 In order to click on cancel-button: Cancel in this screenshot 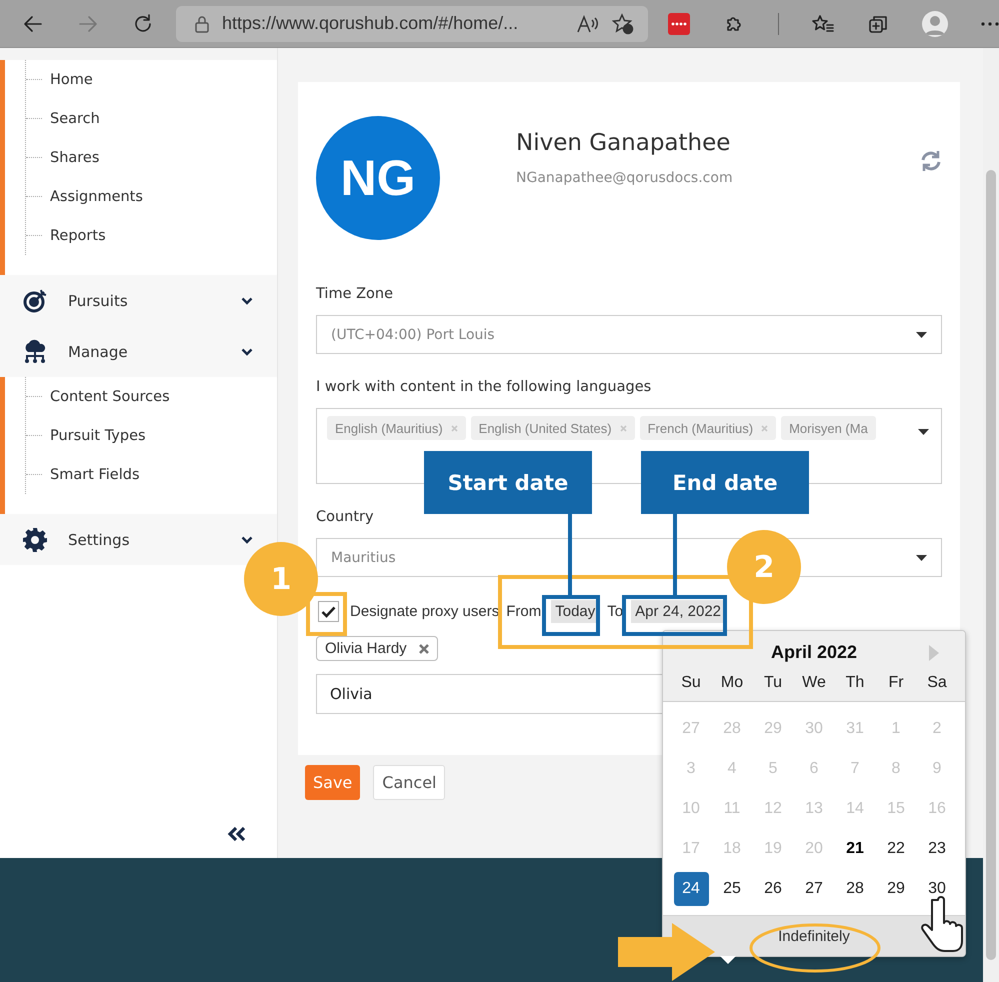, I will do `click(409, 782)`.